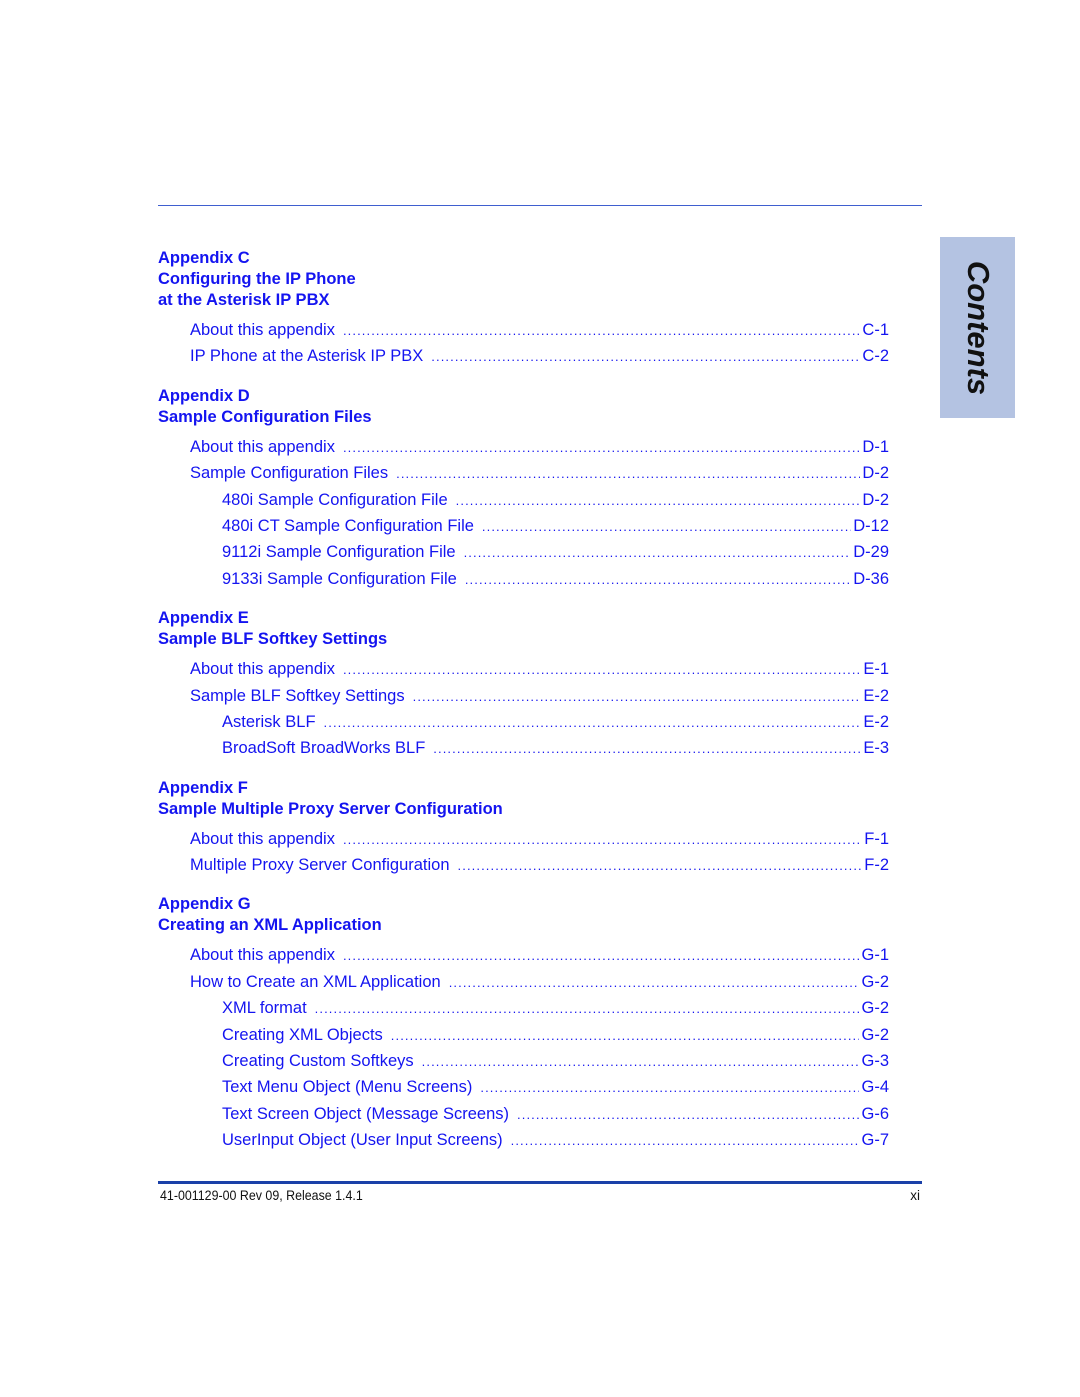  What do you see at coordinates (273, 722) in the screenshot?
I see `toc-entry-title: Asterisk BLF` at bounding box center [273, 722].